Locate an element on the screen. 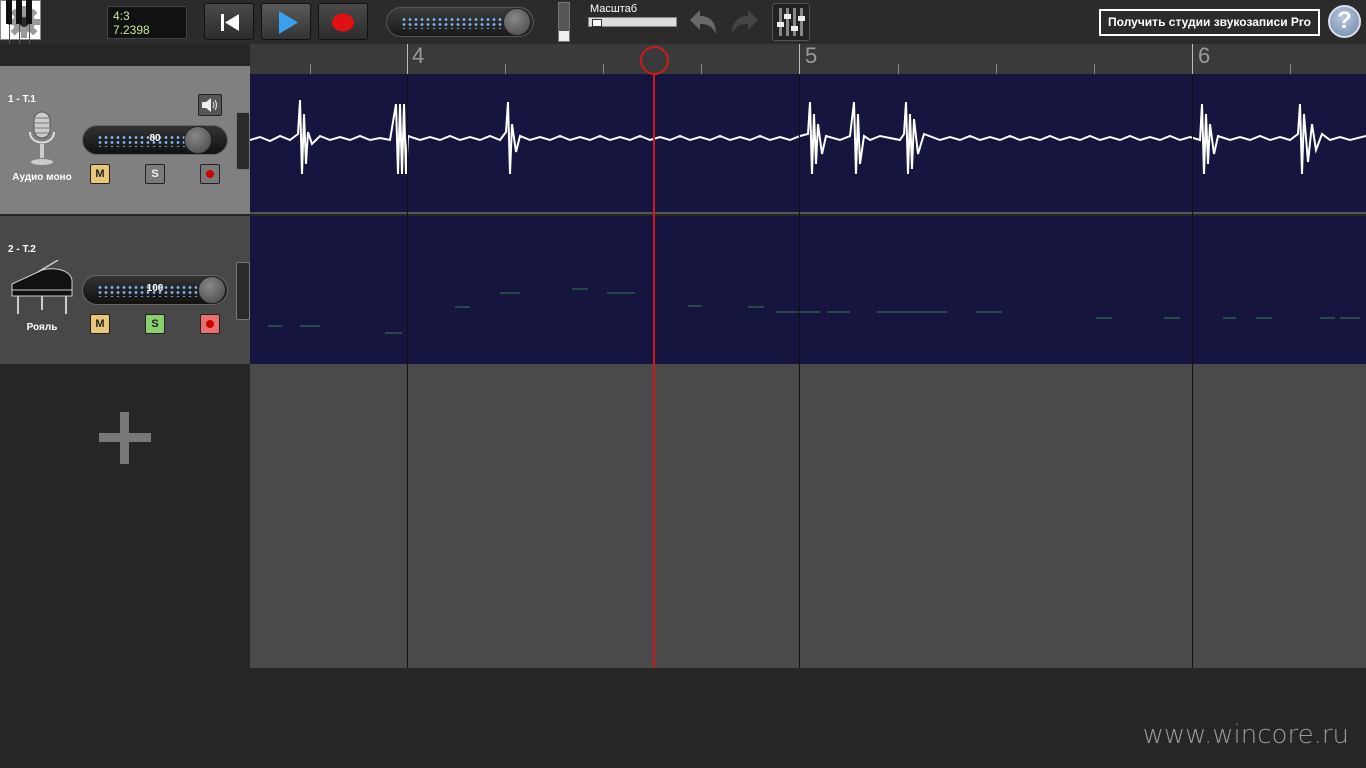 This screenshot has width=1366, height=768. speaker-icon is located at coordinates (210, 105).